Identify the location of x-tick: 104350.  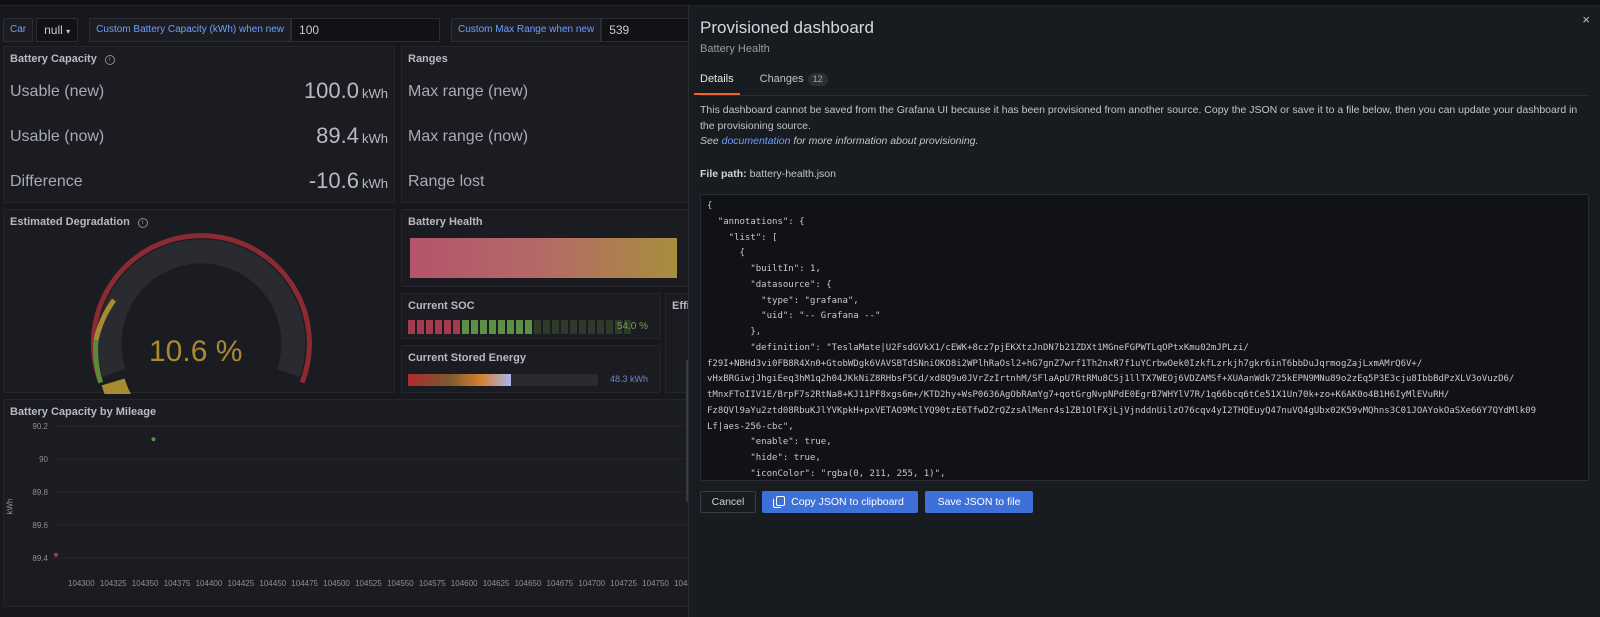
(145, 583).